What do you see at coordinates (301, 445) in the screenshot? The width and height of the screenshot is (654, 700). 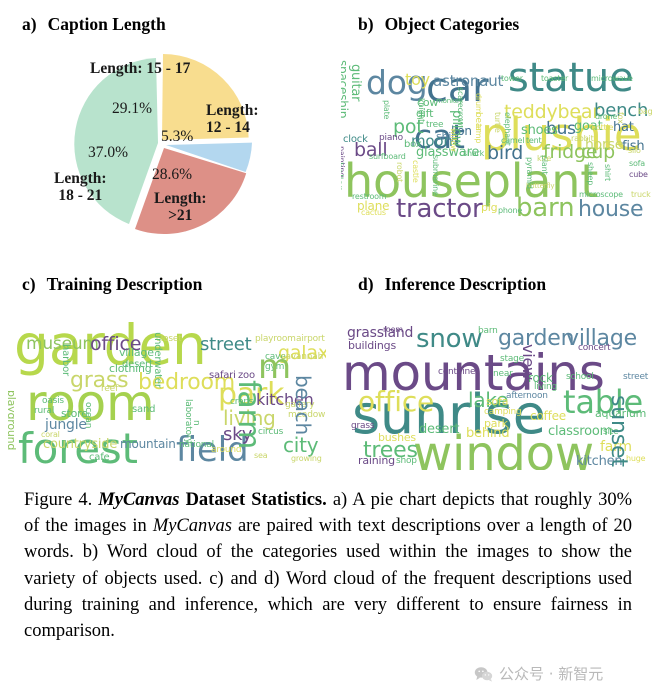 I see `wordcloud-word: city` at bounding box center [301, 445].